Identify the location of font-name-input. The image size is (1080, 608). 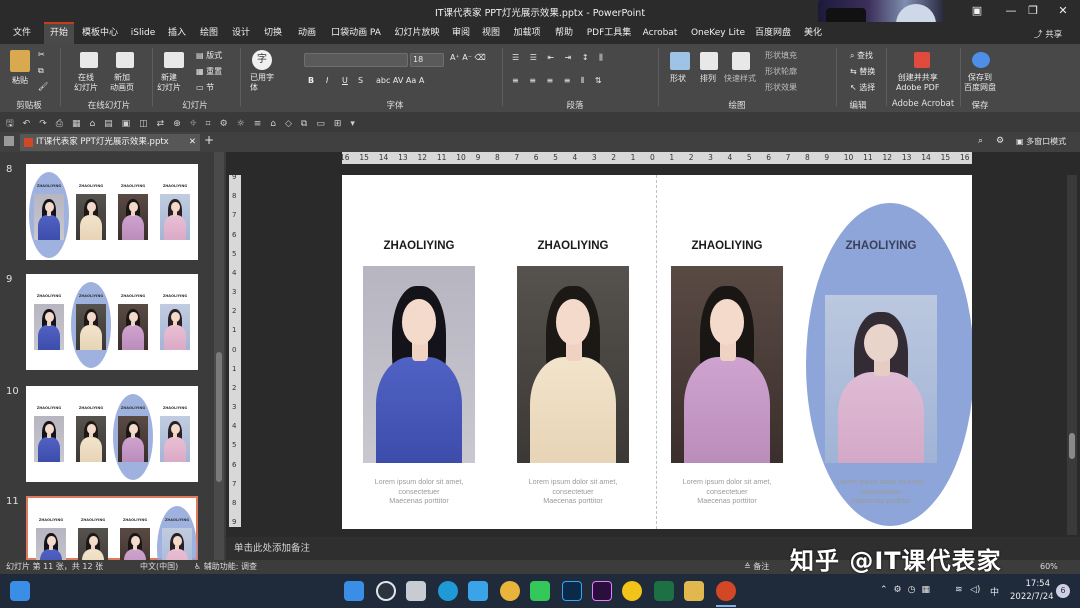
(356, 60).